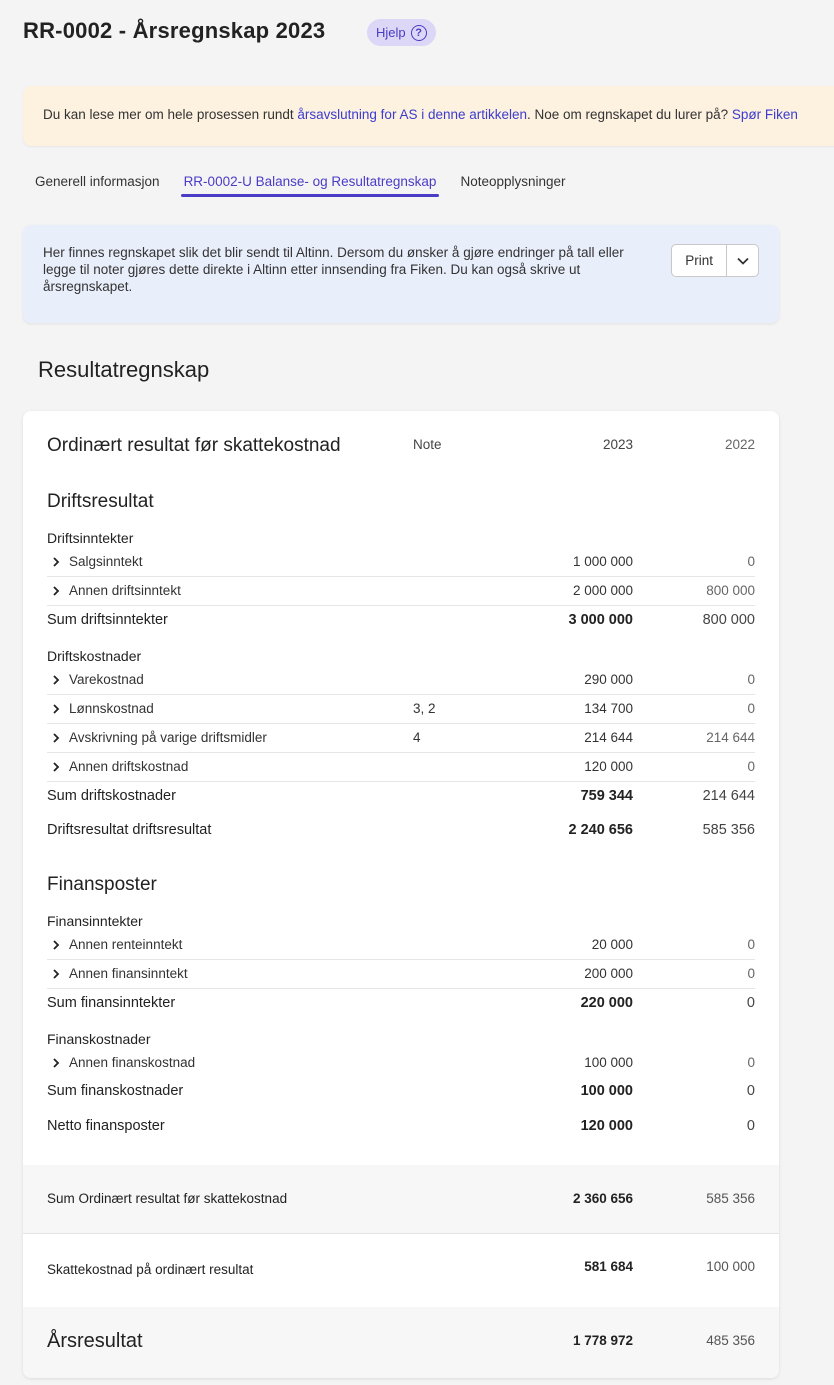 This screenshot has height=1385, width=834. What do you see at coordinates (97, 183) in the screenshot?
I see `tab-general-info: Generell informasjon` at bounding box center [97, 183].